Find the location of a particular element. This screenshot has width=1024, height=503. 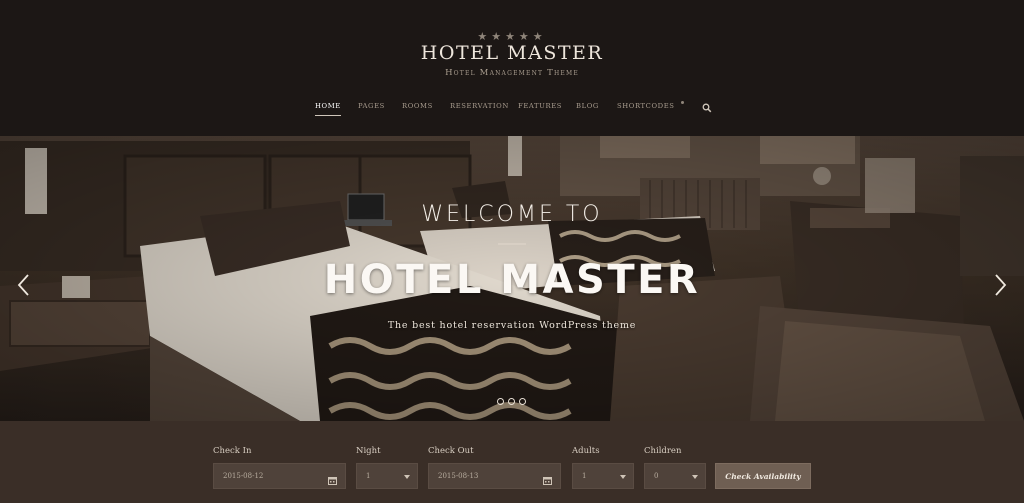

adults-value: 1 is located at coordinates (584, 476).